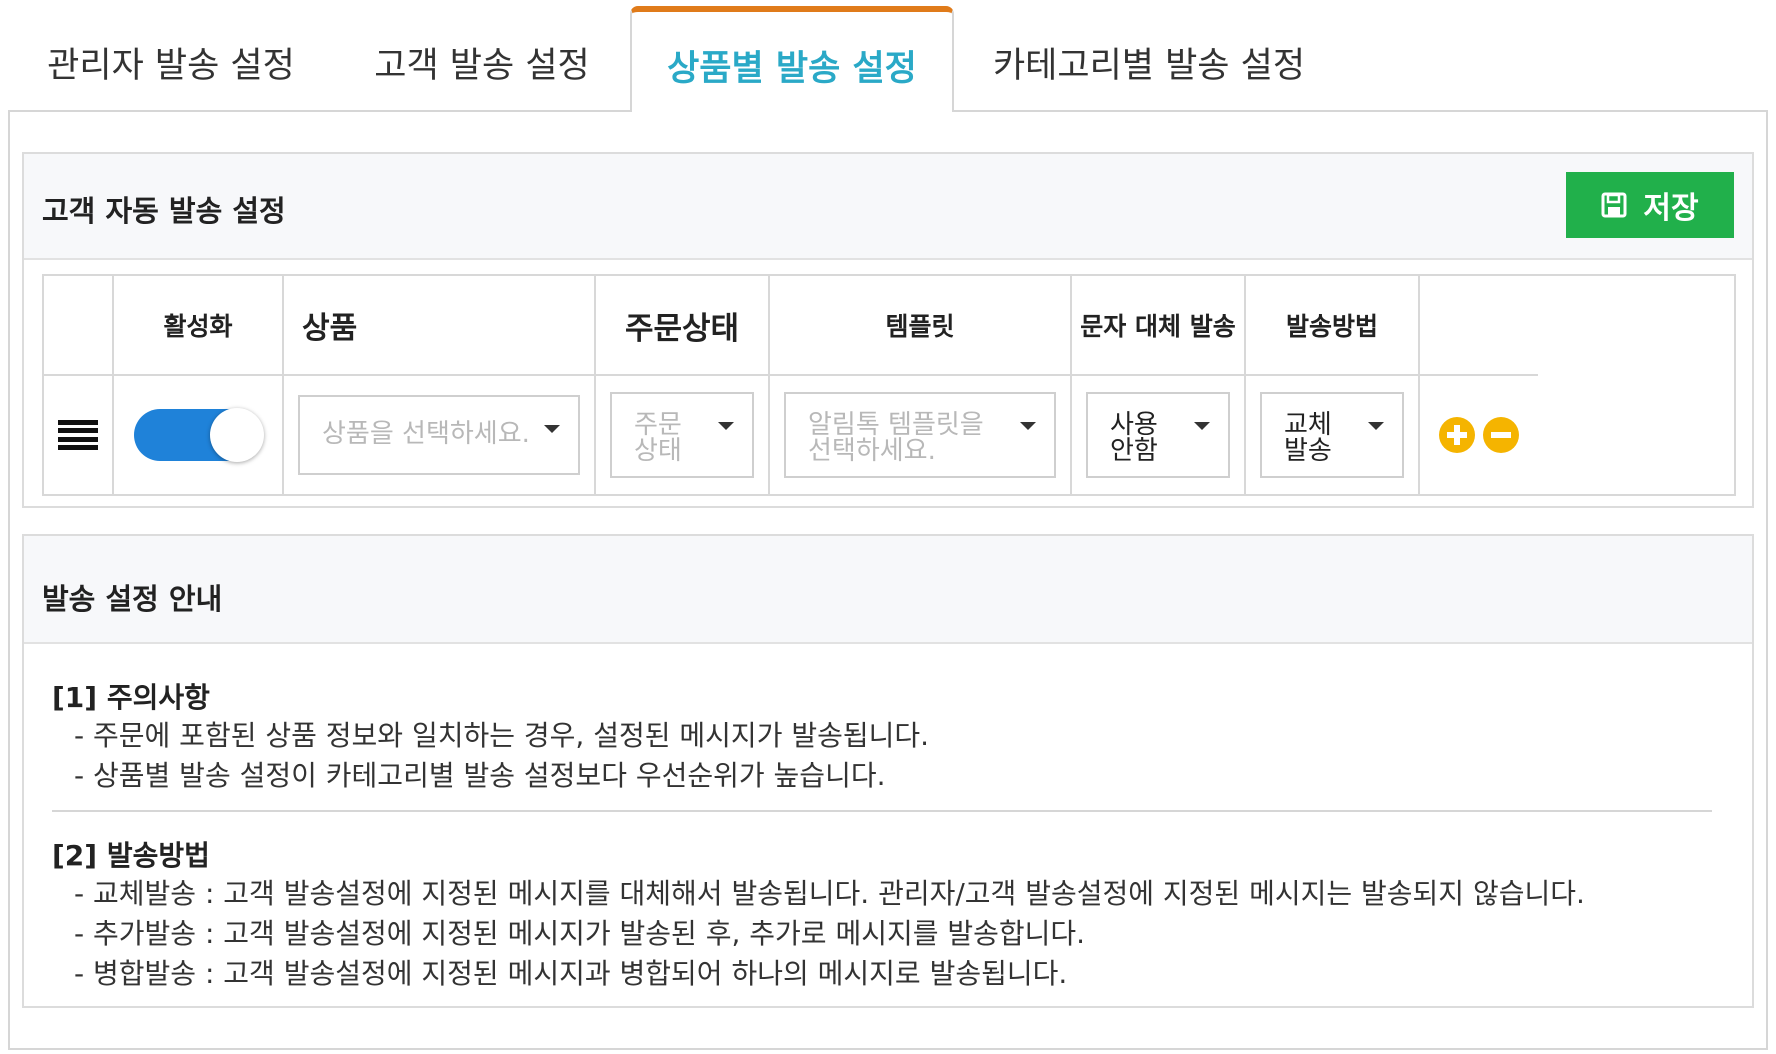 The width and height of the screenshot is (1776, 1054). I want to click on table-row-template-cell: 알림톡 템플릿을 선택하세요., so click(921, 435).